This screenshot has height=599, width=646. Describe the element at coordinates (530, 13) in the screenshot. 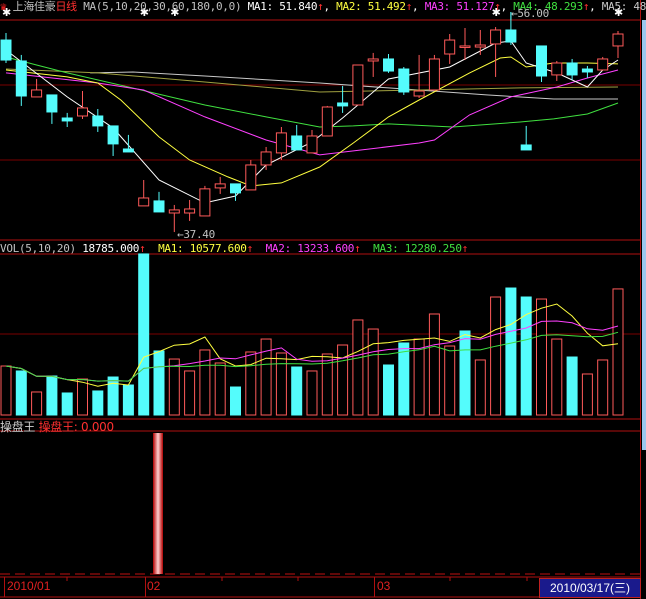

I see `high-price-label: ←56.00` at that location.